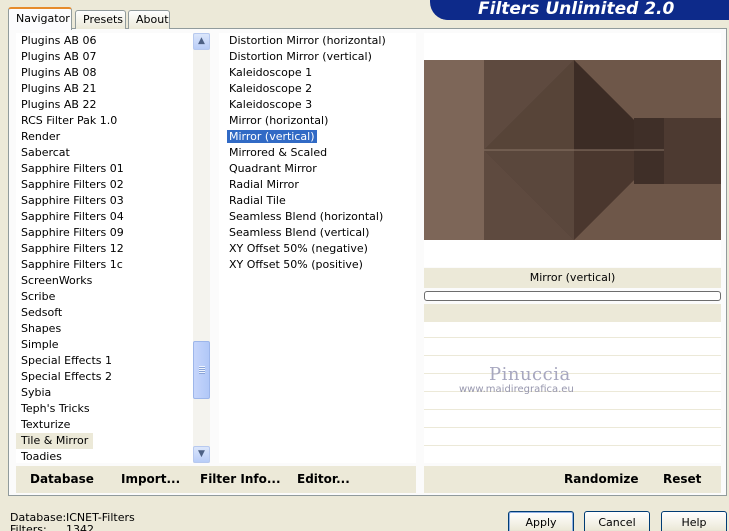  What do you see at coordinates (112, 393) in the screenshot?
I see `category-item: Sybia` at bounding box center [112, 393].